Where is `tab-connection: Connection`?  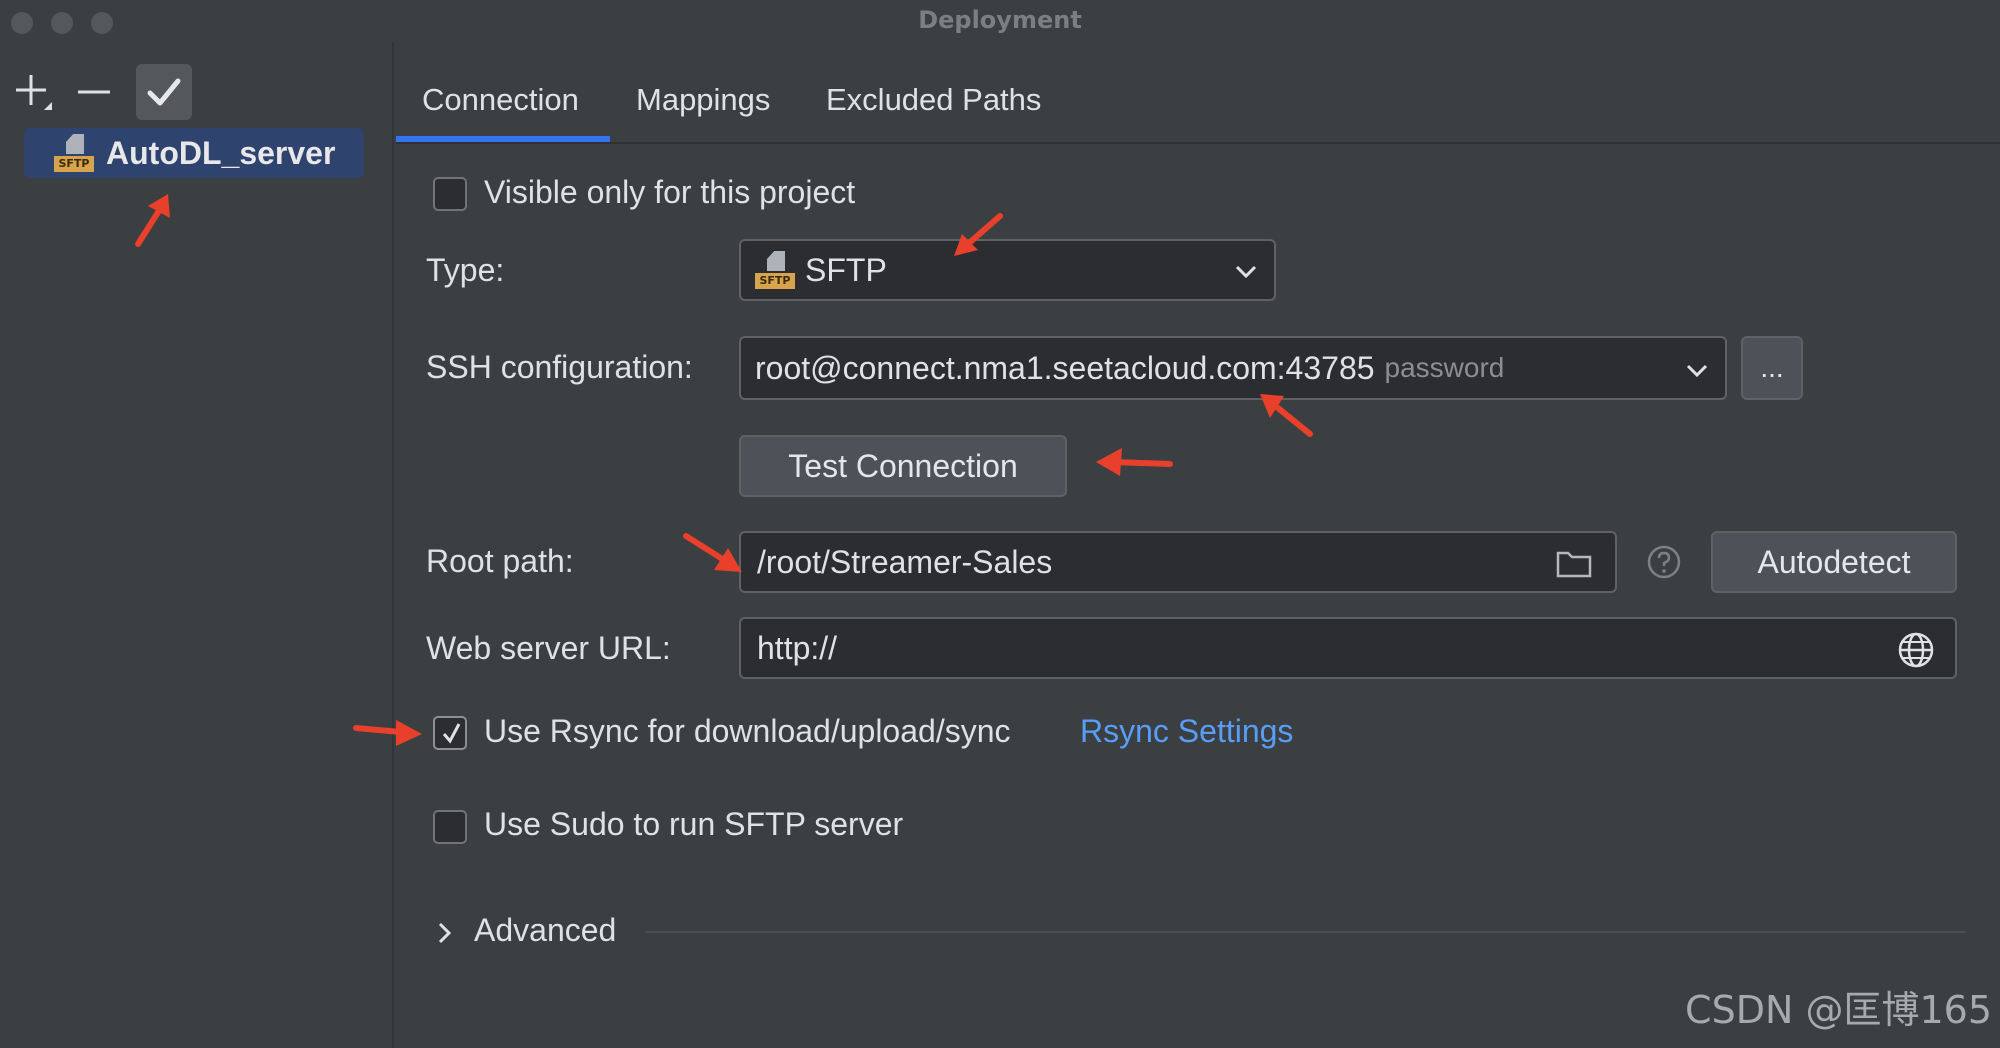 tab-connection: Connection is located at coordinates (500, 100).